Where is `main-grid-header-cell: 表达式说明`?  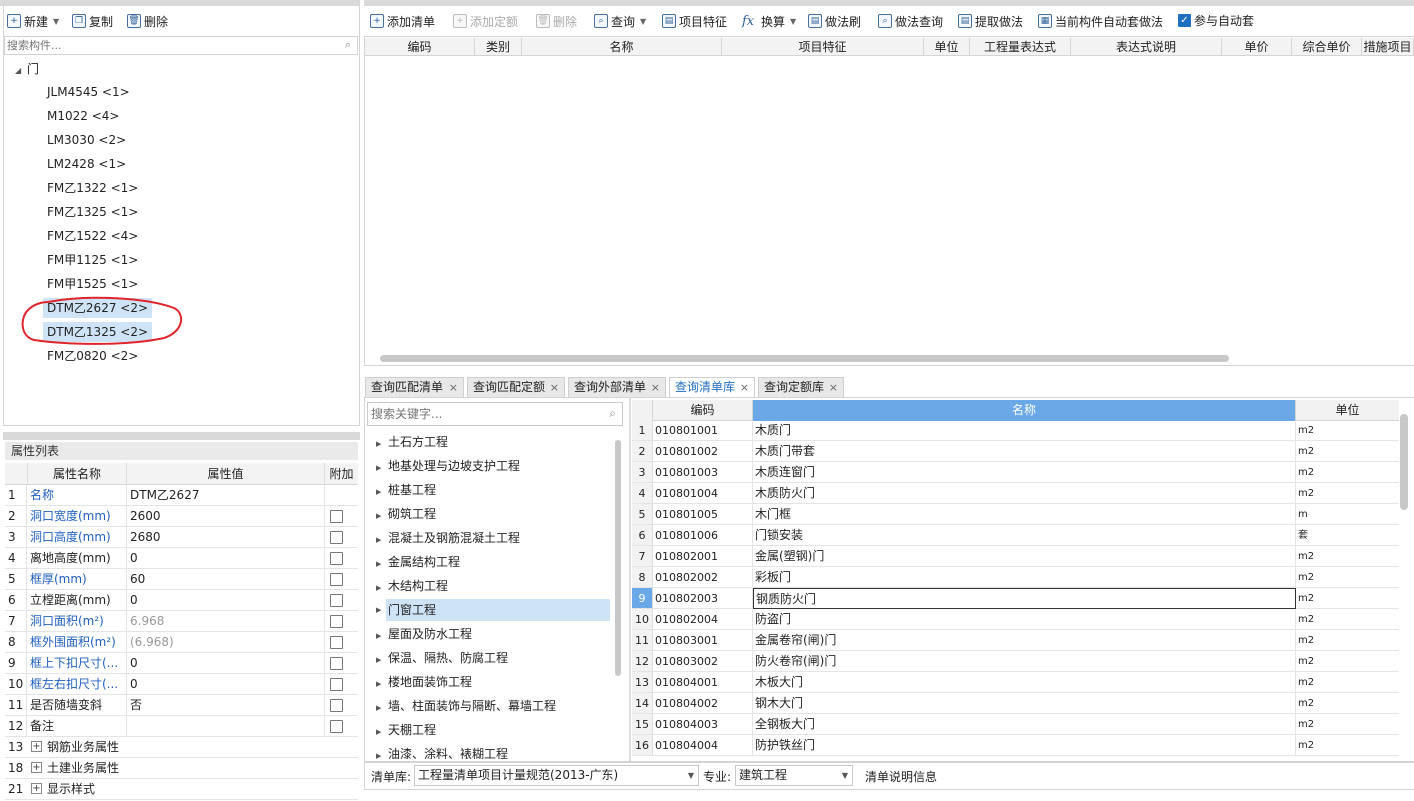 main-grid-header-cell: 表达式说明 is located at coordinates (1146, 47).